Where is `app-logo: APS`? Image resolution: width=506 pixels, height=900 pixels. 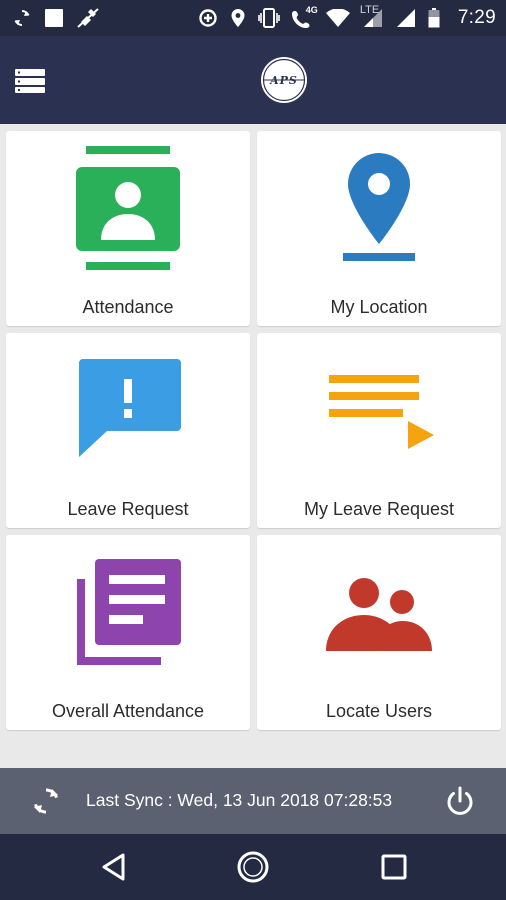 app-logo: APS is located at coordinates (284, 80).